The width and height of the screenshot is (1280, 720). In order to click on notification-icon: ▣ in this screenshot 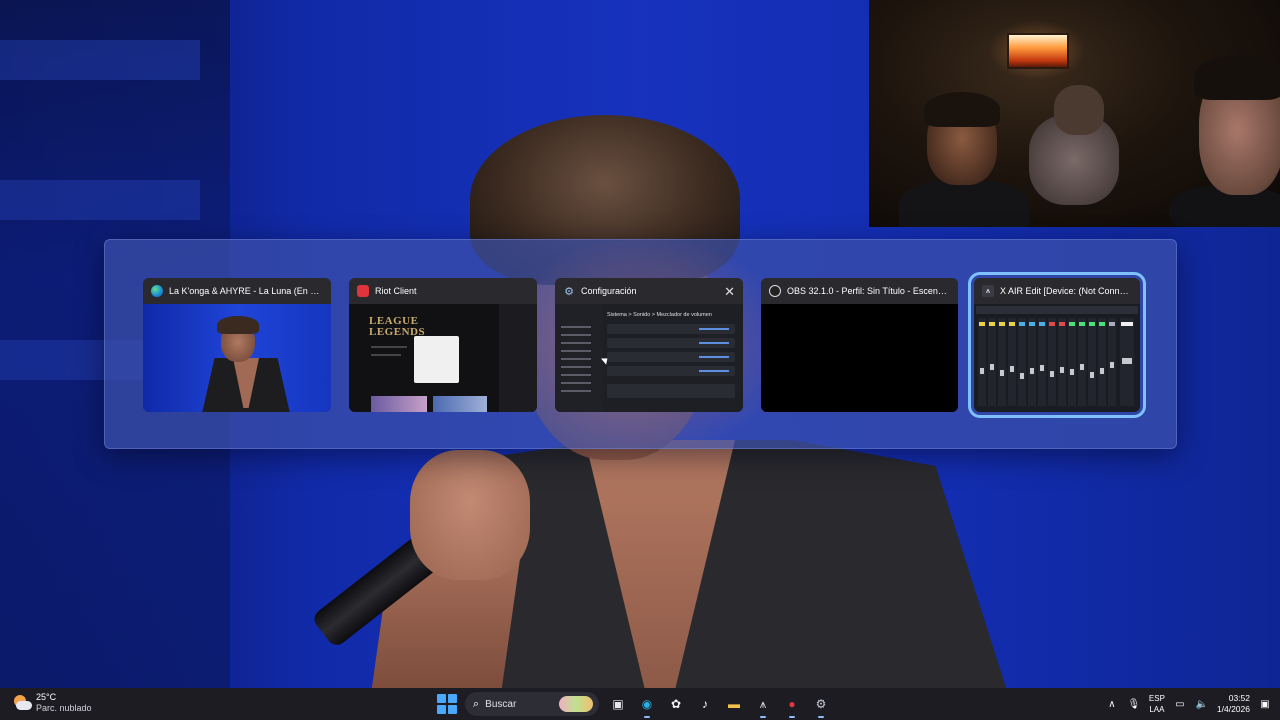, I will do `click(1265, 704)`.